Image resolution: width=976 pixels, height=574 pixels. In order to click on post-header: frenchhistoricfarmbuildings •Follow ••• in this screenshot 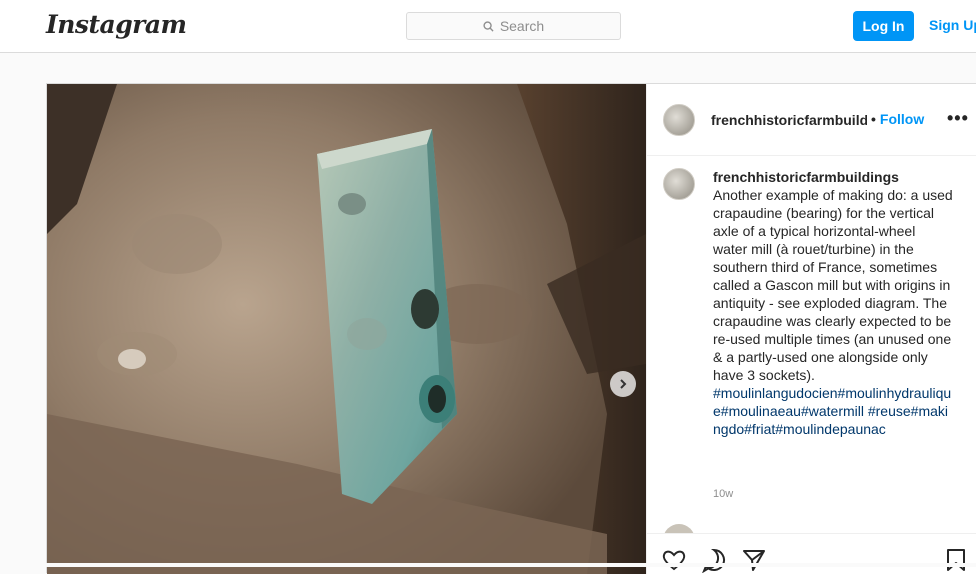, I will do `click(811, 120)`.